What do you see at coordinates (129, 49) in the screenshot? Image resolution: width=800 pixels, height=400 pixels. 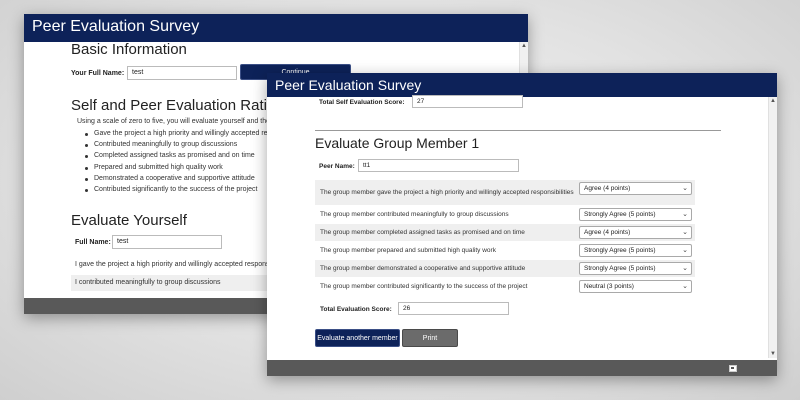 I see `basic-info-heading: Basic Information` at bounding box center [129, 49].